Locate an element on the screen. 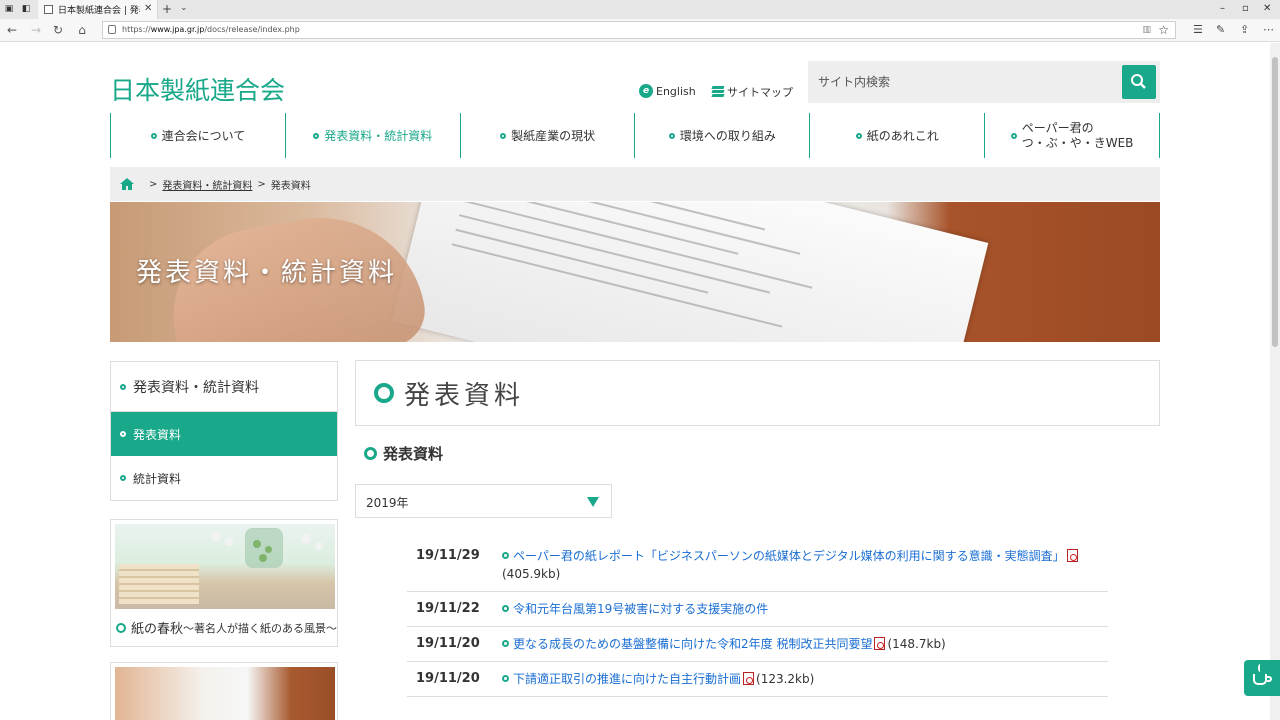  year-select: 2019年 is located at coordinates (483, 501).